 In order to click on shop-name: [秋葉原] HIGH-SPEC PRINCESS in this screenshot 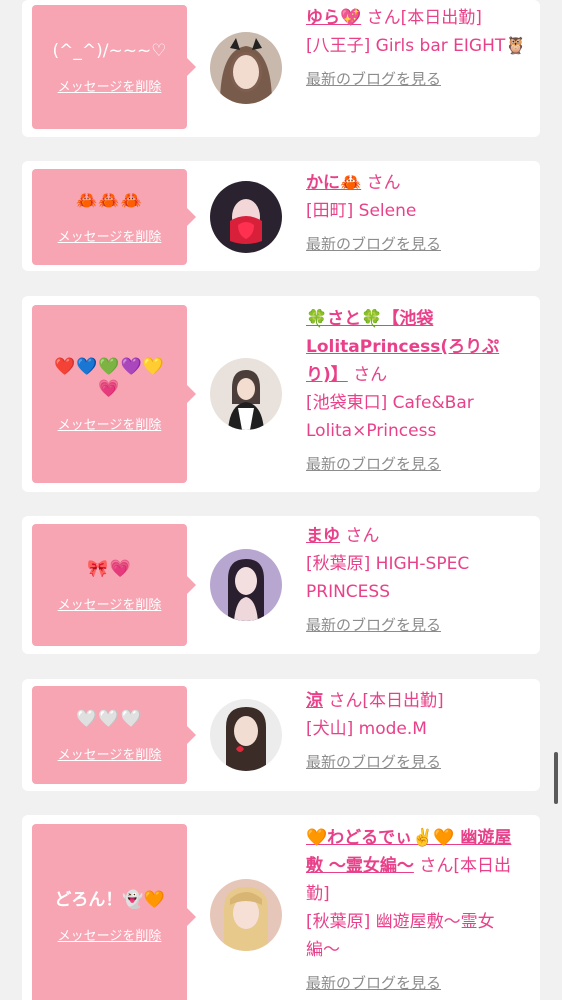, I will do `click(388, 578)`.